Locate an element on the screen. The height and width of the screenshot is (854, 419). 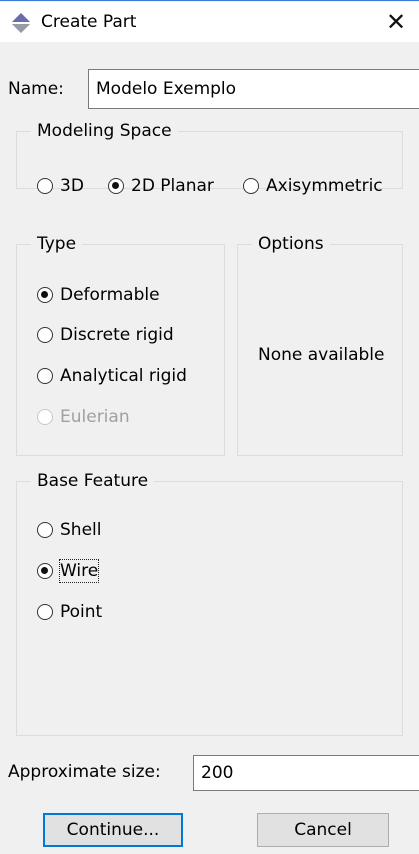
radio-axisymmetric: Axisymmetric is located at coordinates (313, 186).